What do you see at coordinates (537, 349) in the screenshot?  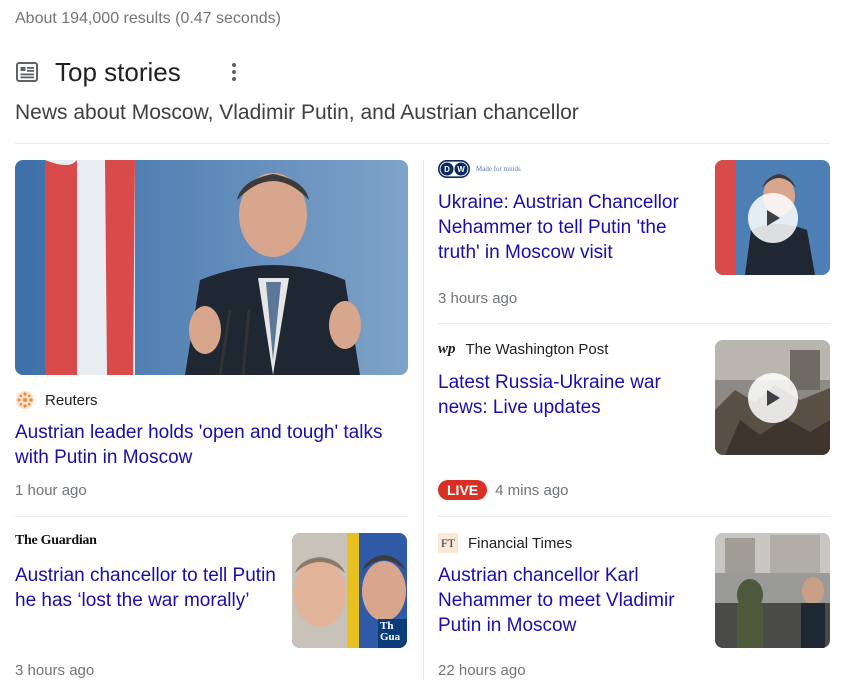 I see `source-name: The Washington Post` at bounding box center [537, 349].